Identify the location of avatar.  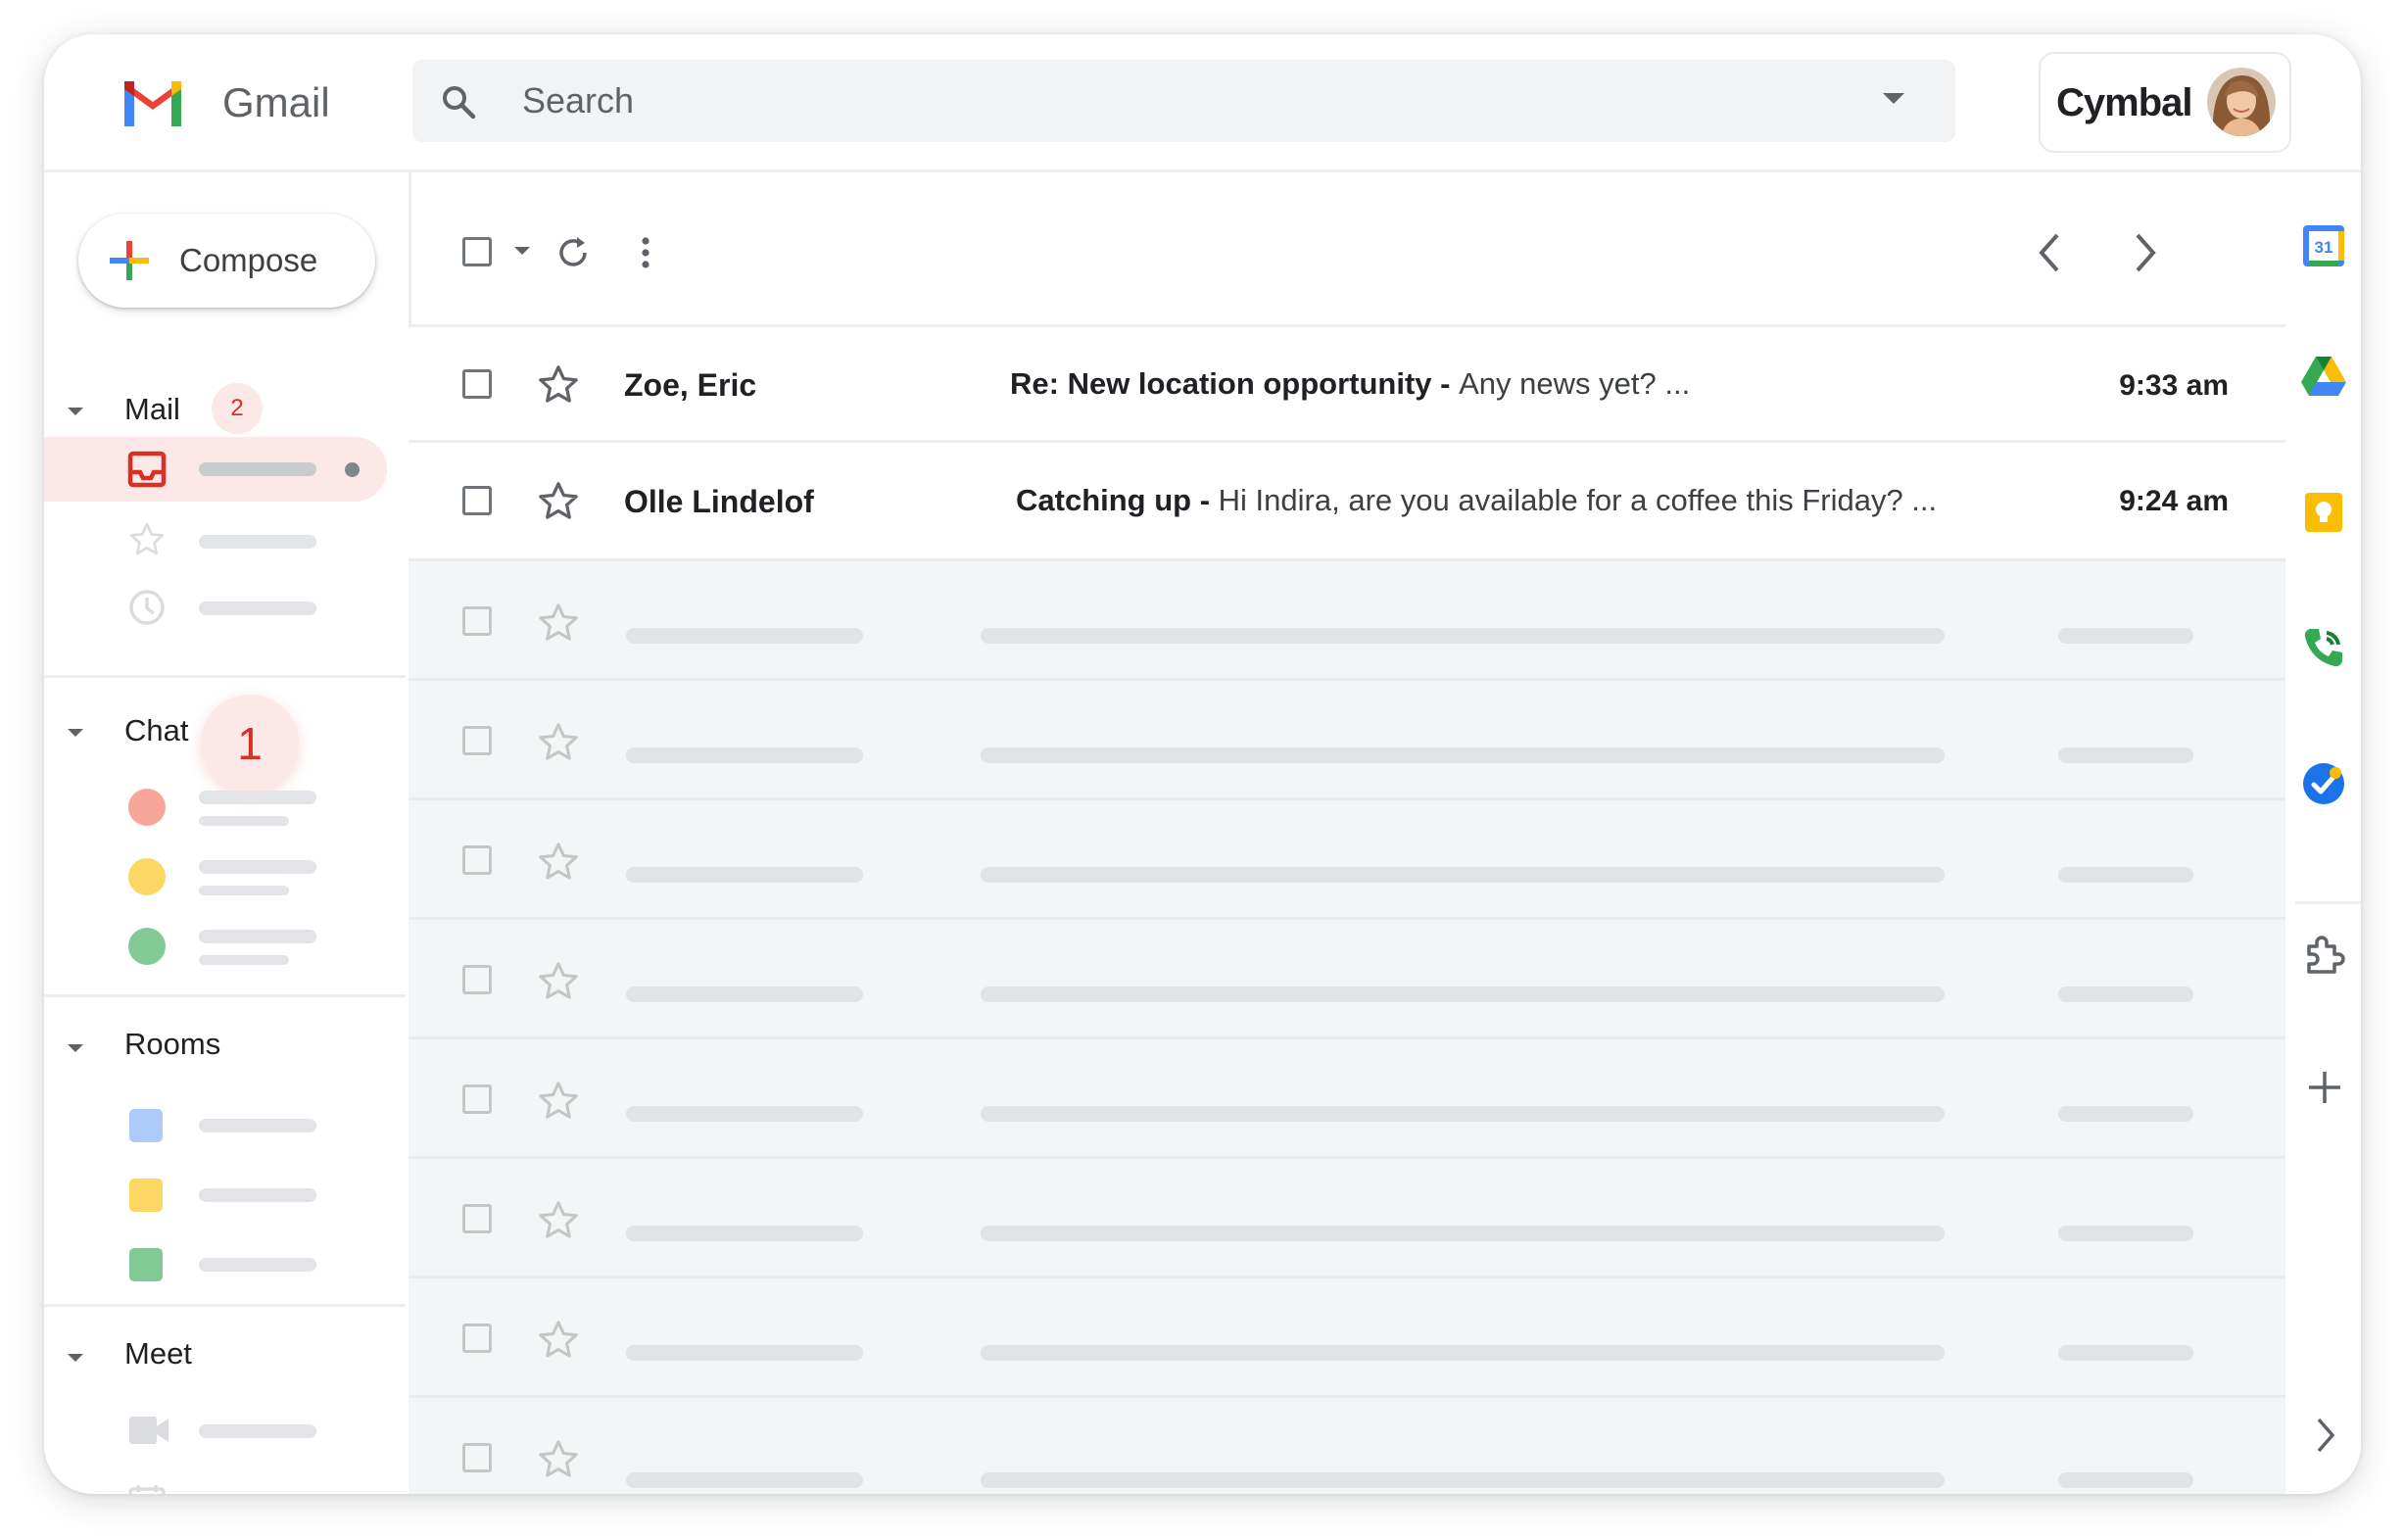
(2241, 102).